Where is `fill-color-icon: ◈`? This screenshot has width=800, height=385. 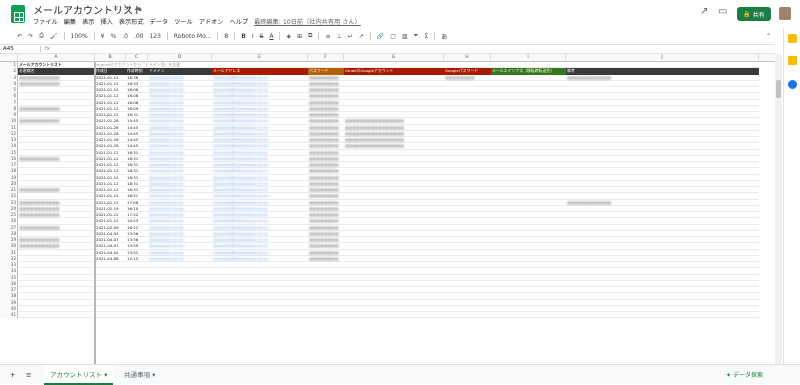
fill-color-icon: ◈ is located at coordinates (288, 36).